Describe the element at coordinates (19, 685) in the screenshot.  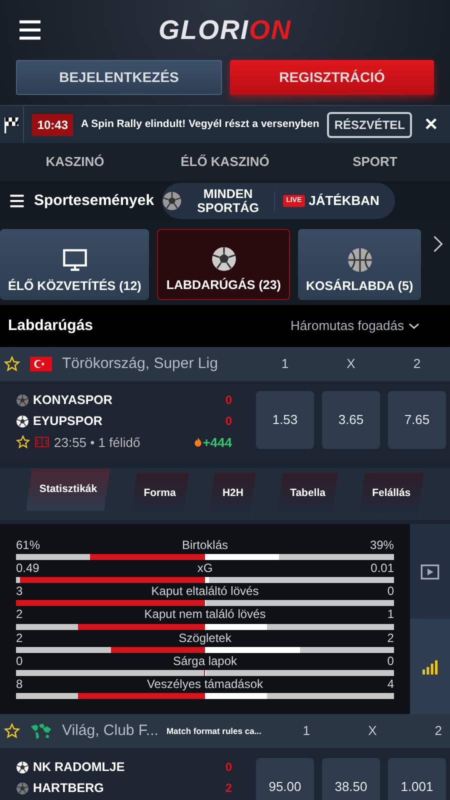
I see `stat-value: 8` at that location.